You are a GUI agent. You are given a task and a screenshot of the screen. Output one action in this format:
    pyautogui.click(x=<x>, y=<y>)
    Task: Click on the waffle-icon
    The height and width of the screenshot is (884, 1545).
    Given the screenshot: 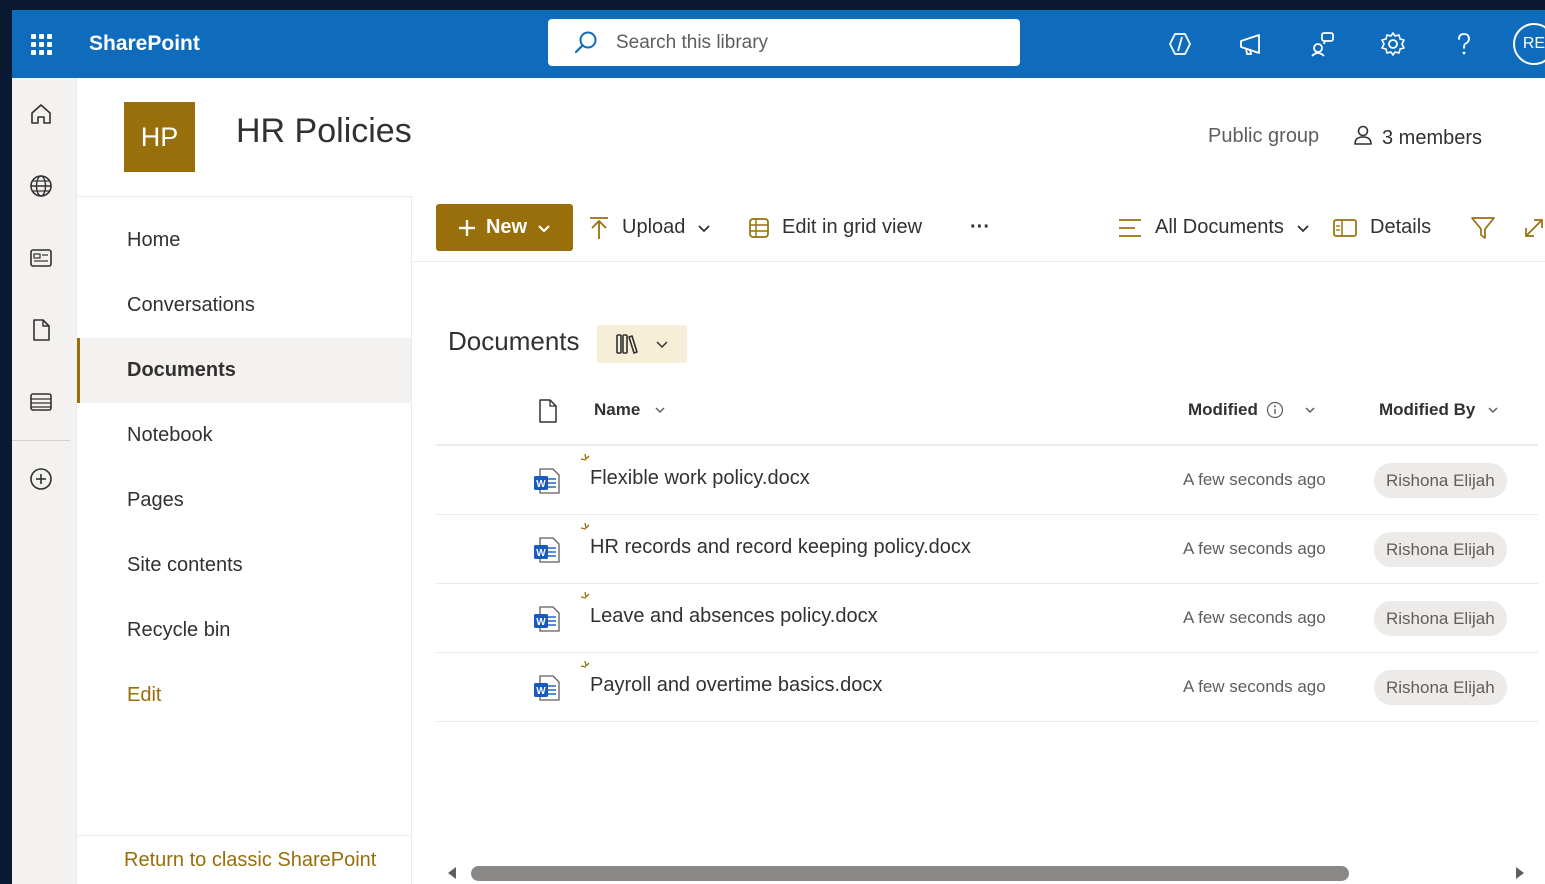 What is the action you would take?
    pyautogui.click(x=41, y=44)
    